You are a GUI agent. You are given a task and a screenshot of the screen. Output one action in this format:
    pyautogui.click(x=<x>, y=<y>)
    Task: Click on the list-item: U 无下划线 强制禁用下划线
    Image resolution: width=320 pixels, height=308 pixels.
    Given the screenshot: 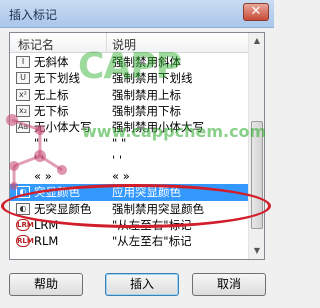 What is the action you would take?
    pyautogui.click(x=130, y=78)
    